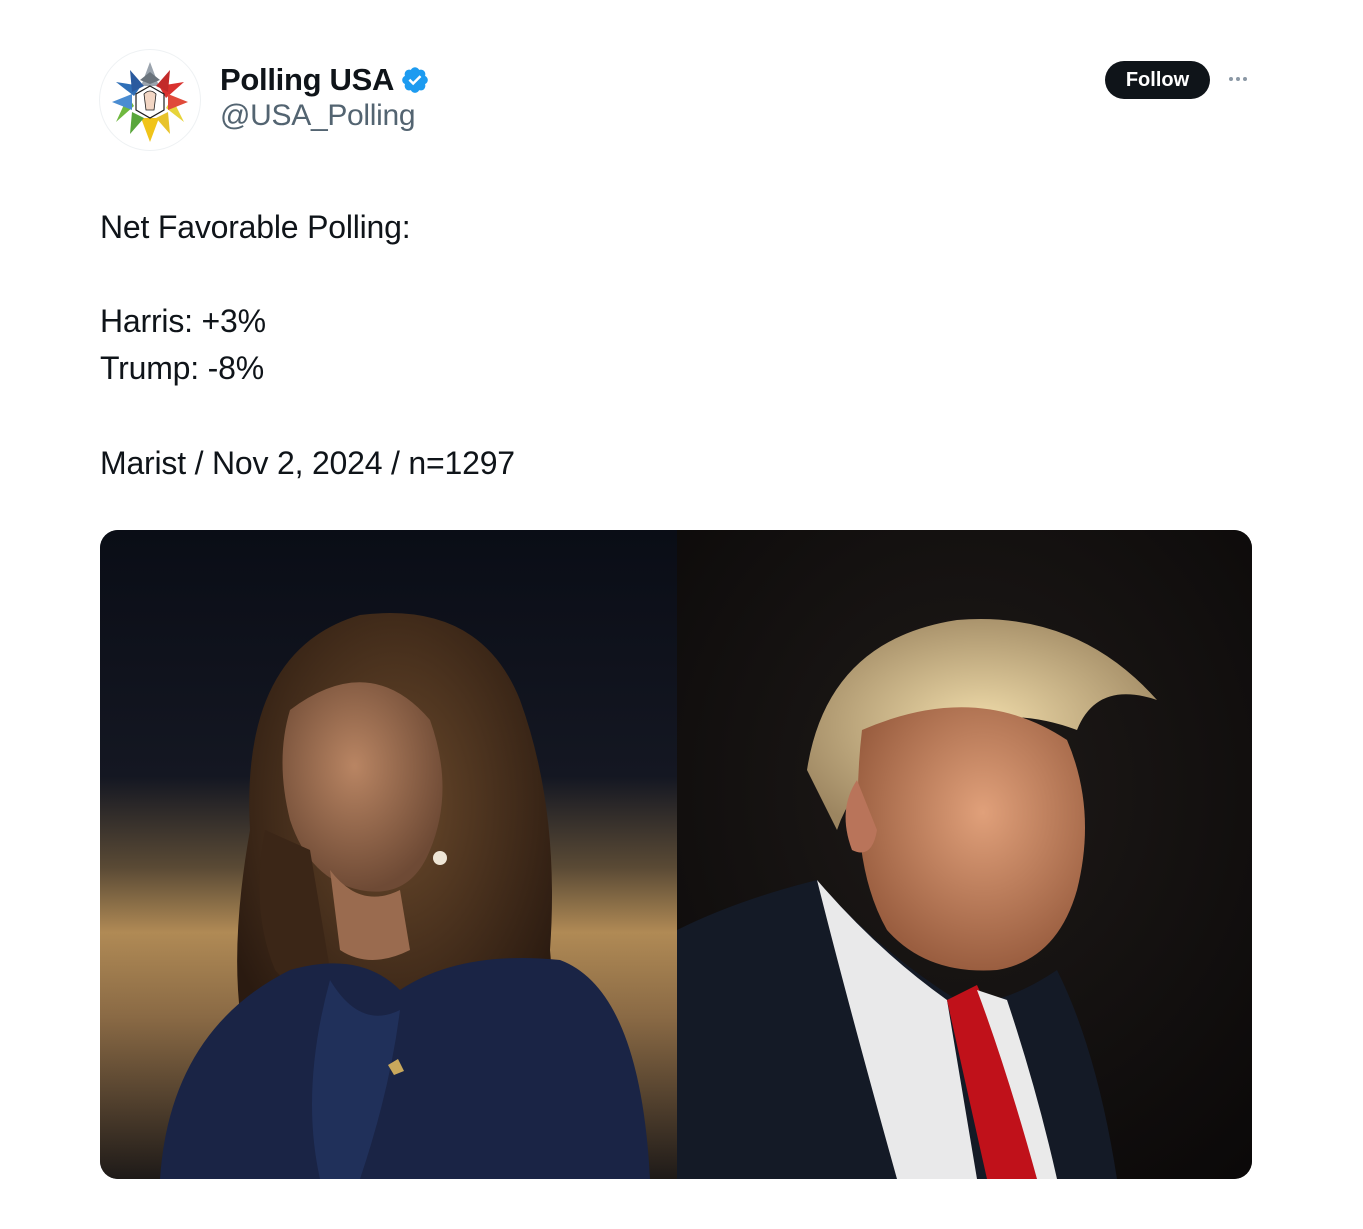 The image size is (1363, 1229). Describe the element at coordinates (318, 116) in the screenshot. I see `author-handle: @USA_Polling` at that location.